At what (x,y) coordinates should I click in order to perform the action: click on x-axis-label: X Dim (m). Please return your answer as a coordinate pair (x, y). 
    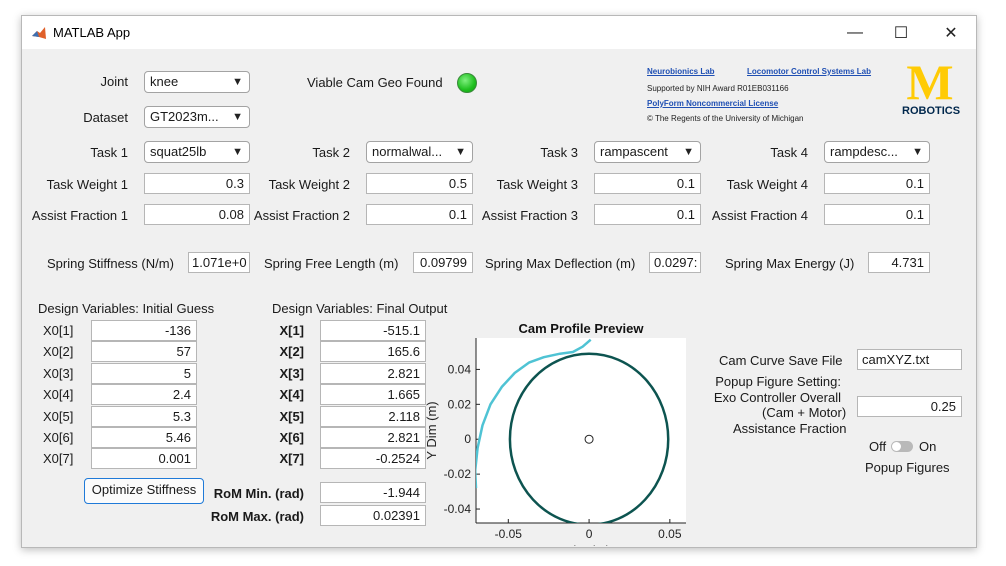
    Looking at the image, I should click on (581, 544).